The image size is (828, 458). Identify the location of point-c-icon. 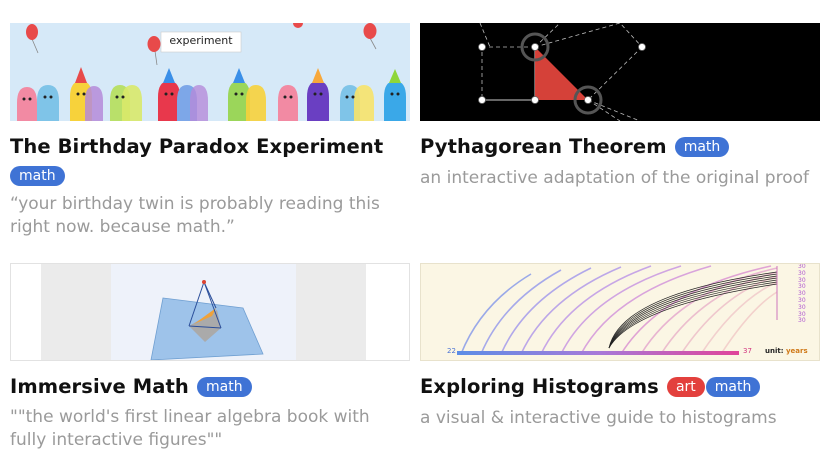
(588, 100).